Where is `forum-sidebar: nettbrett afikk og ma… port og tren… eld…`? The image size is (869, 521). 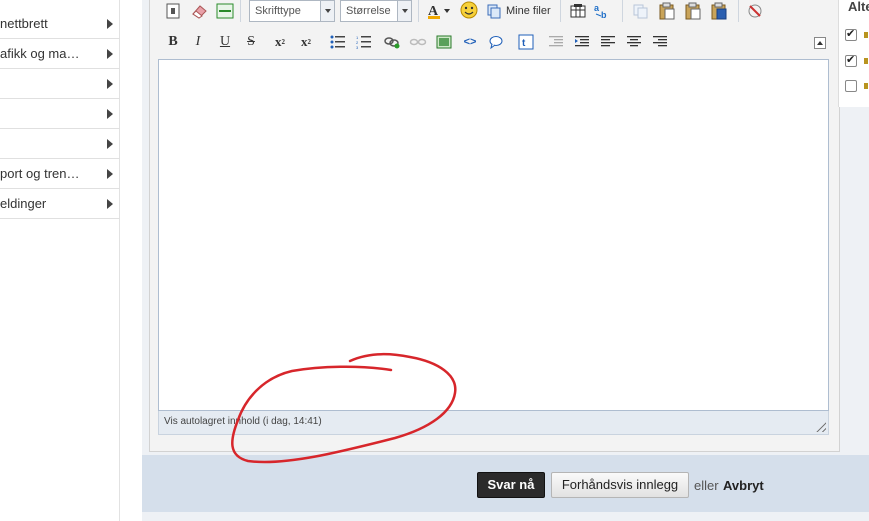
forum-sidebar: nettbrett afikk og ma… port og tren… eld… is located at coordinates (60, 260).